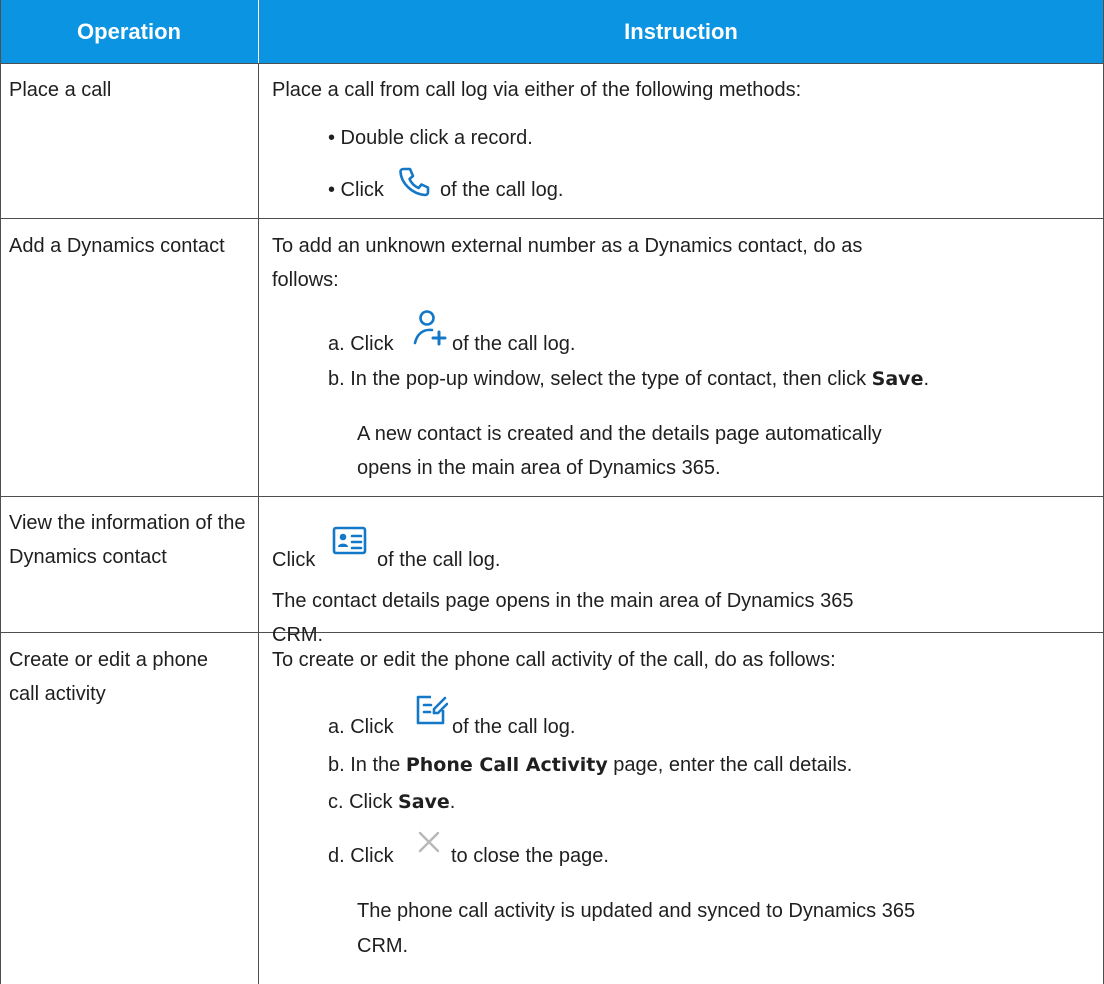 The width and height of the screenshot is (1104, 984). I want to click on close-icon, so click(429, 844).